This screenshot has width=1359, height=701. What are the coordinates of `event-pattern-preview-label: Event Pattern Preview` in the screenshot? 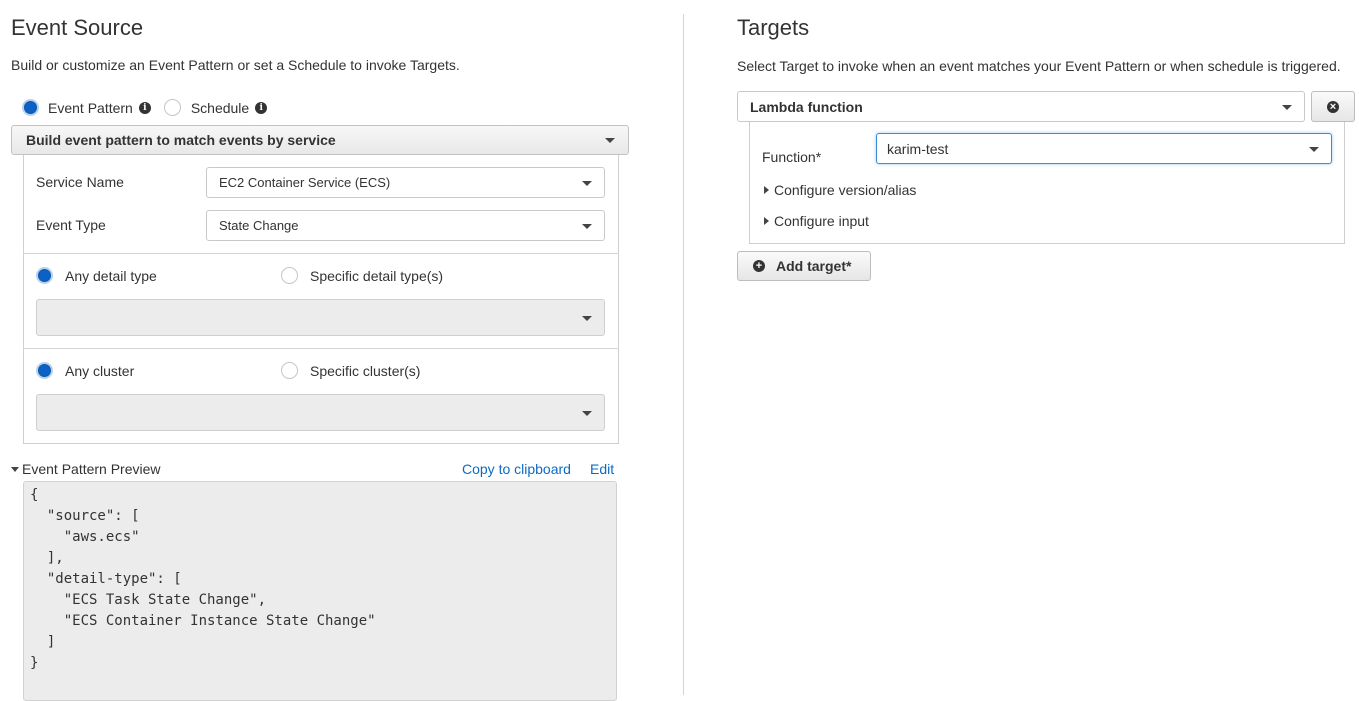 It's located at (91, 469).